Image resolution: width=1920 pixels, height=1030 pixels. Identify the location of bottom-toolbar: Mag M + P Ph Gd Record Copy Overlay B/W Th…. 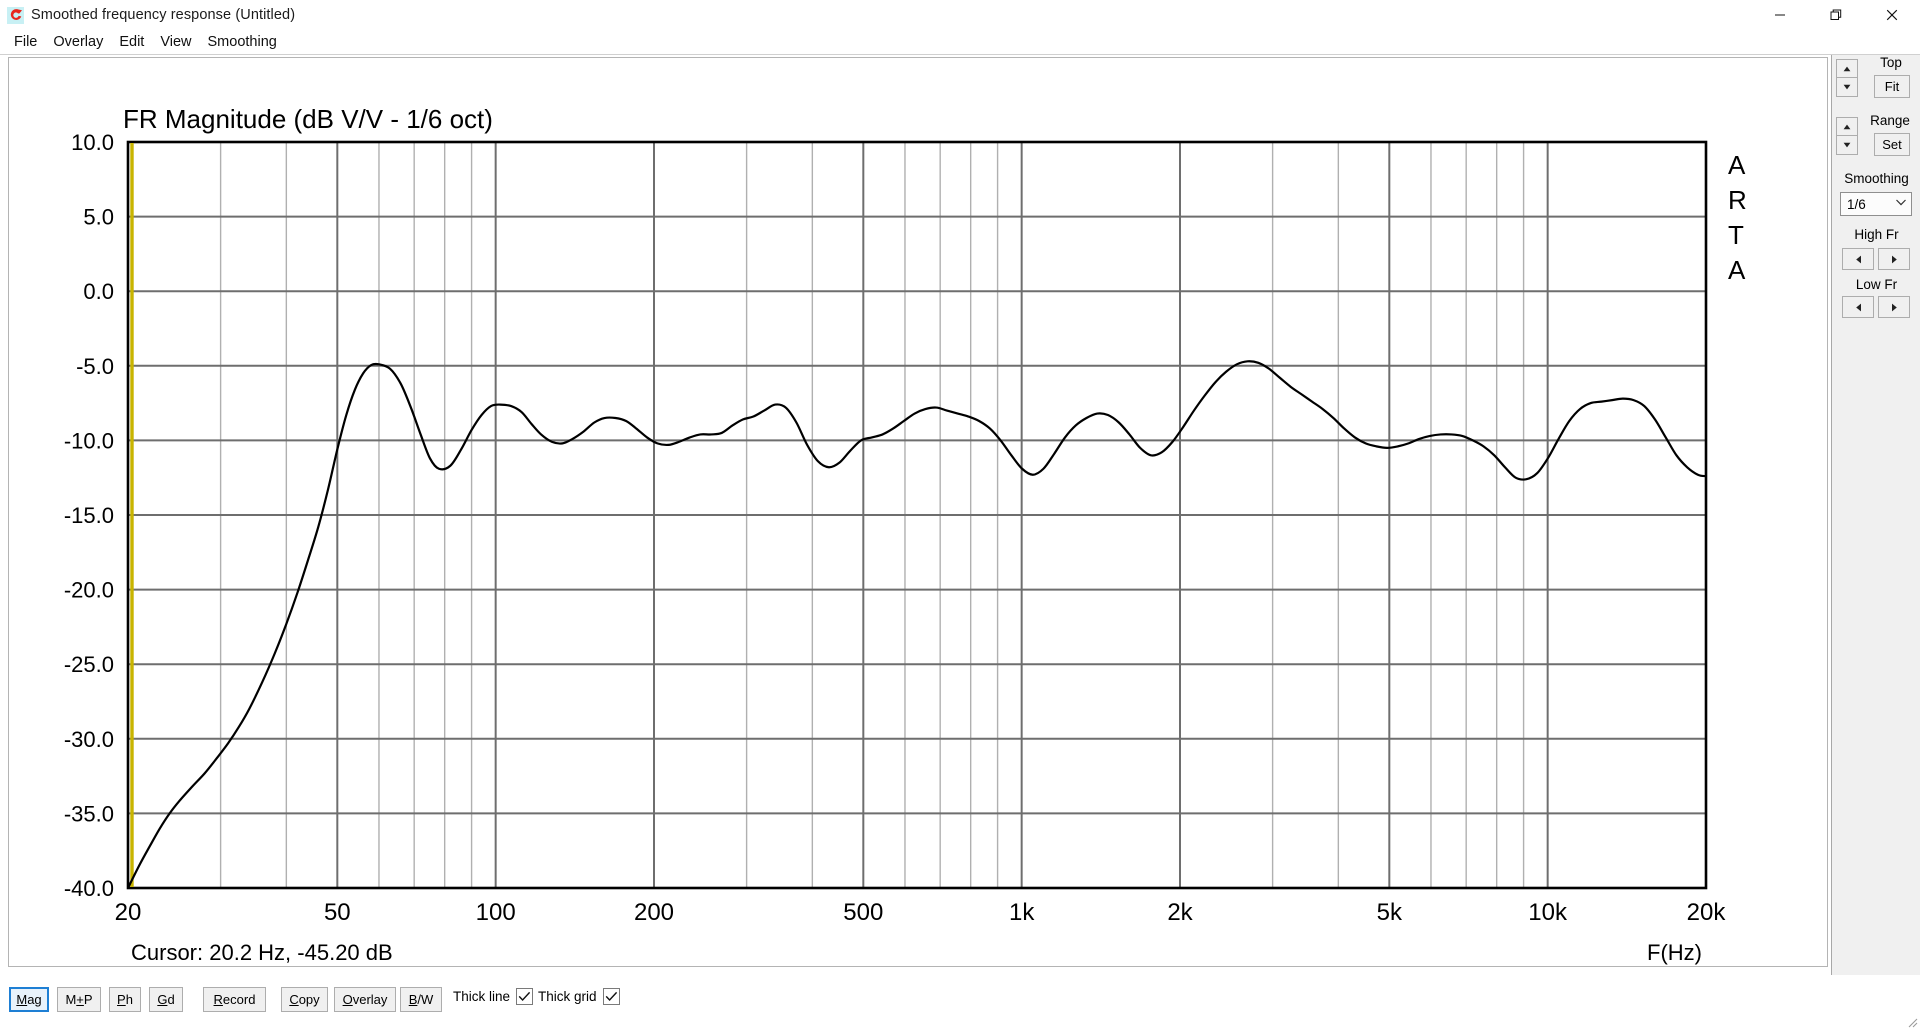
(960, 1002).